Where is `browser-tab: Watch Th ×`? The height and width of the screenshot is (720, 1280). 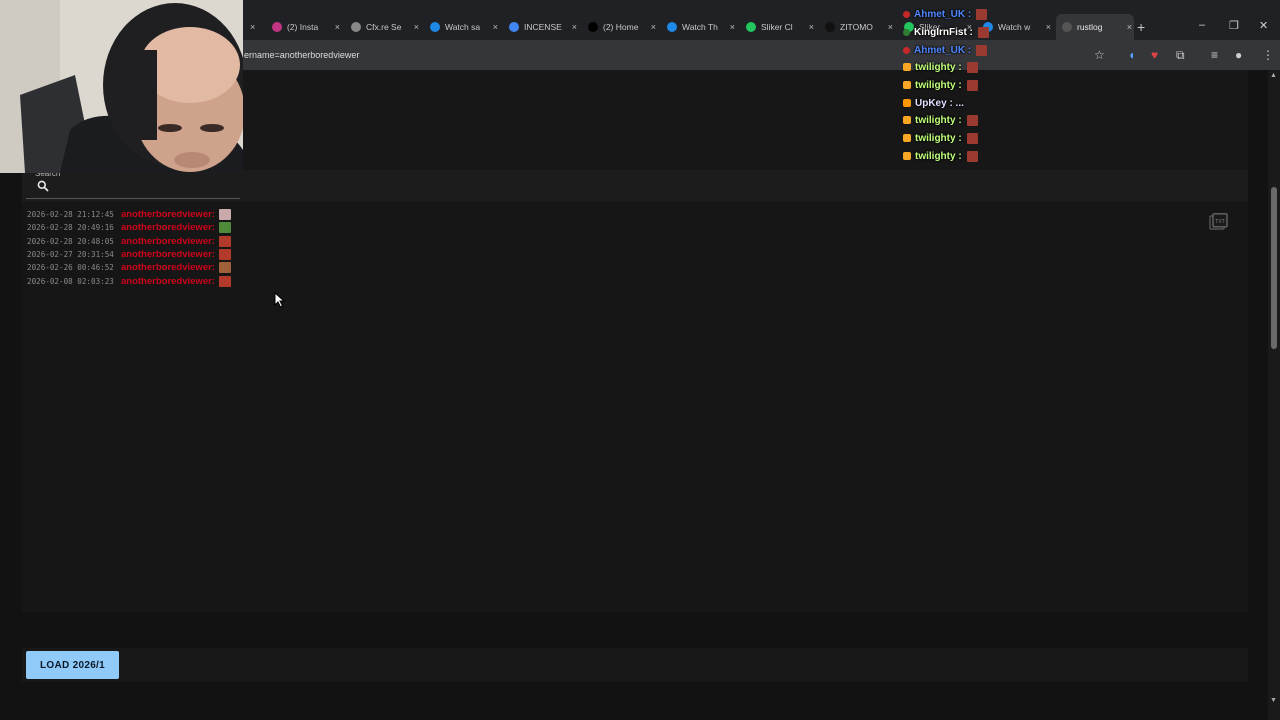
browser-tab: Watch Th × is located at coordinates (699, 27).